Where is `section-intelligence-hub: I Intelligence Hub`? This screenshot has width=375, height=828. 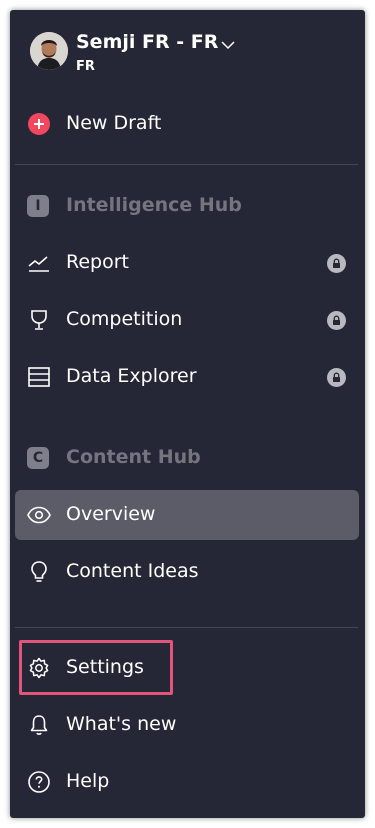 section-intelligence-hub: I Intelligence Hub is located at coordinates (187, 206).